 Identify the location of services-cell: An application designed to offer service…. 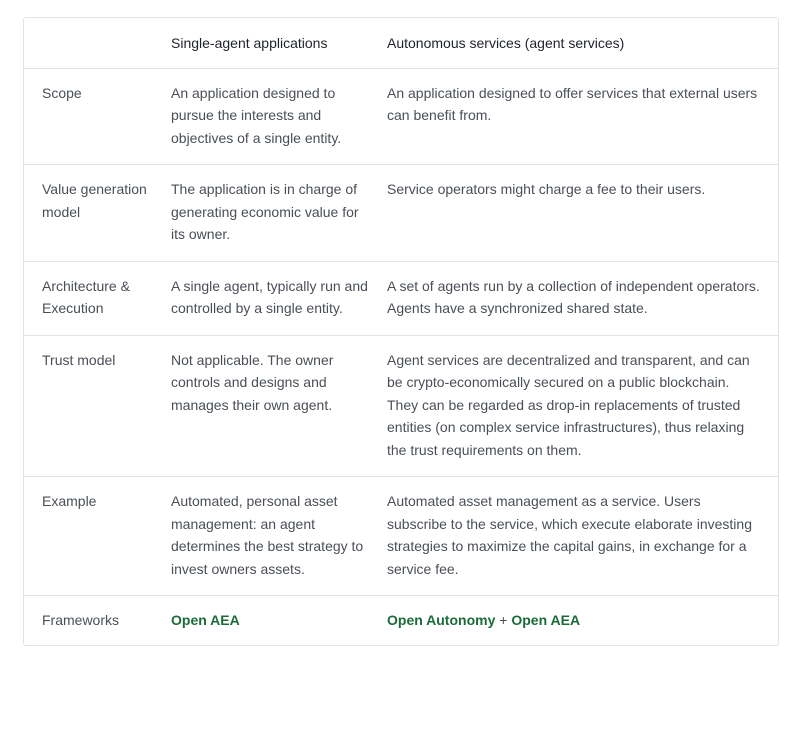
(577, 116).